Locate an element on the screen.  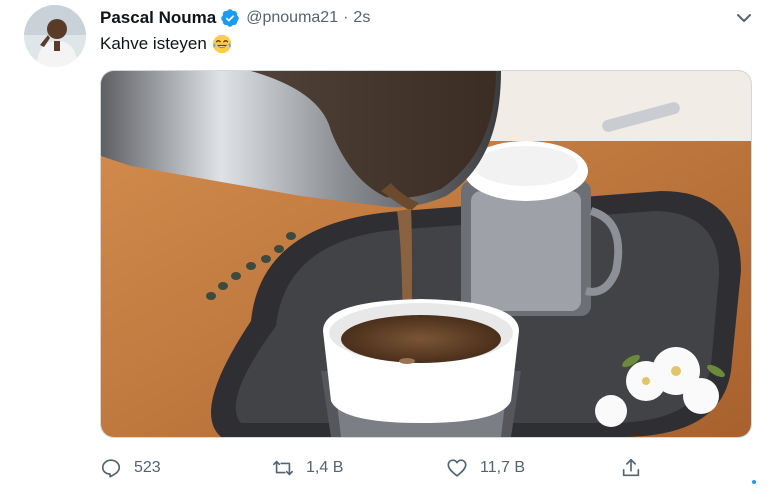
tweet-text-content: Kahve isteyen is located at coordinates (153, 43).